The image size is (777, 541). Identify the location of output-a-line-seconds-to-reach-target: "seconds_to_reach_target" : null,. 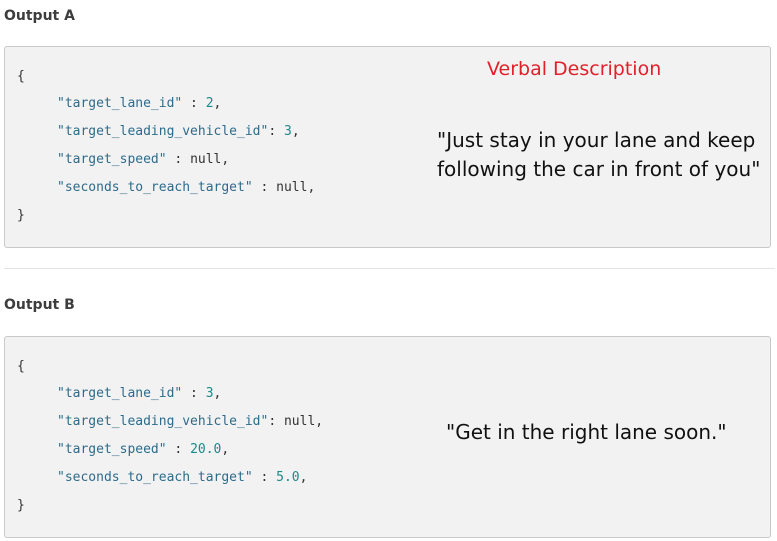
(186, 188).